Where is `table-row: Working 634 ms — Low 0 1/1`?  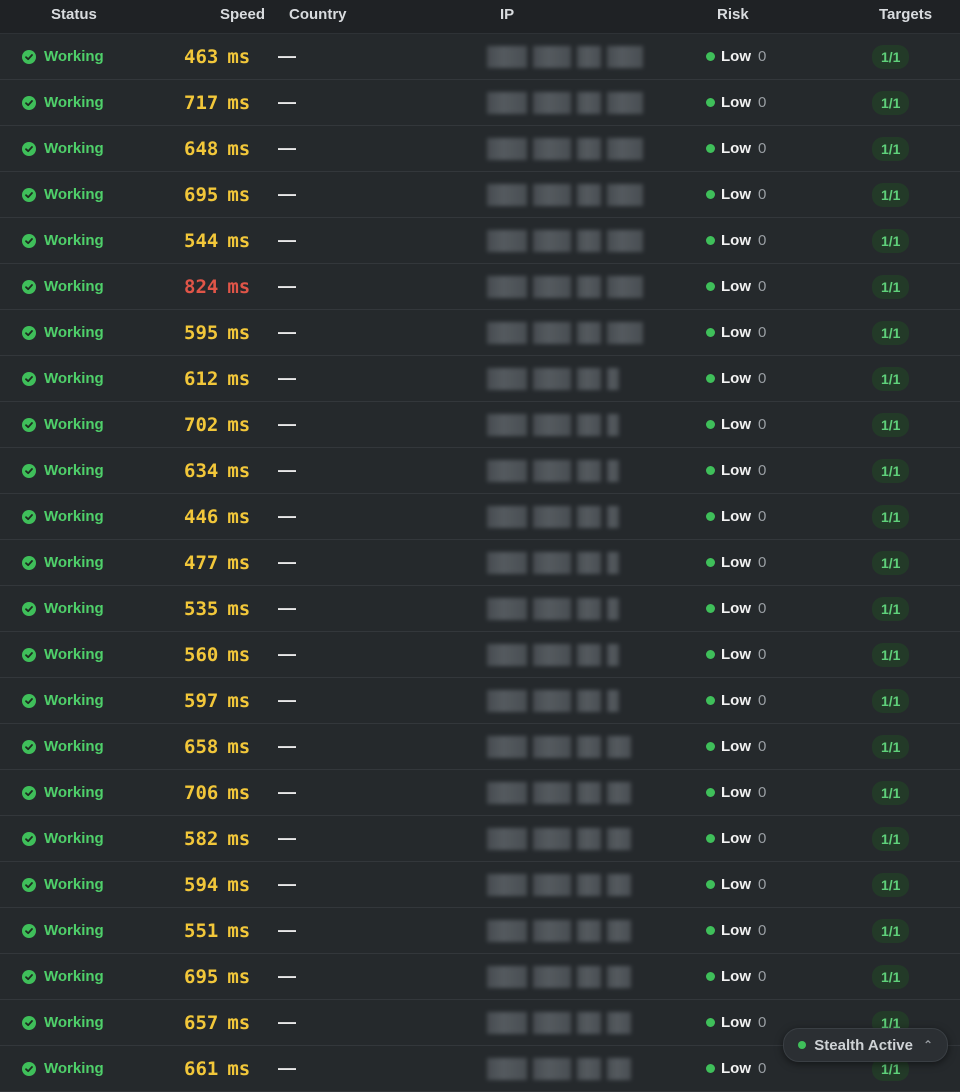
table-row: Working 634 ms — Low 0 1/1 is located at coordinates (480, 471).